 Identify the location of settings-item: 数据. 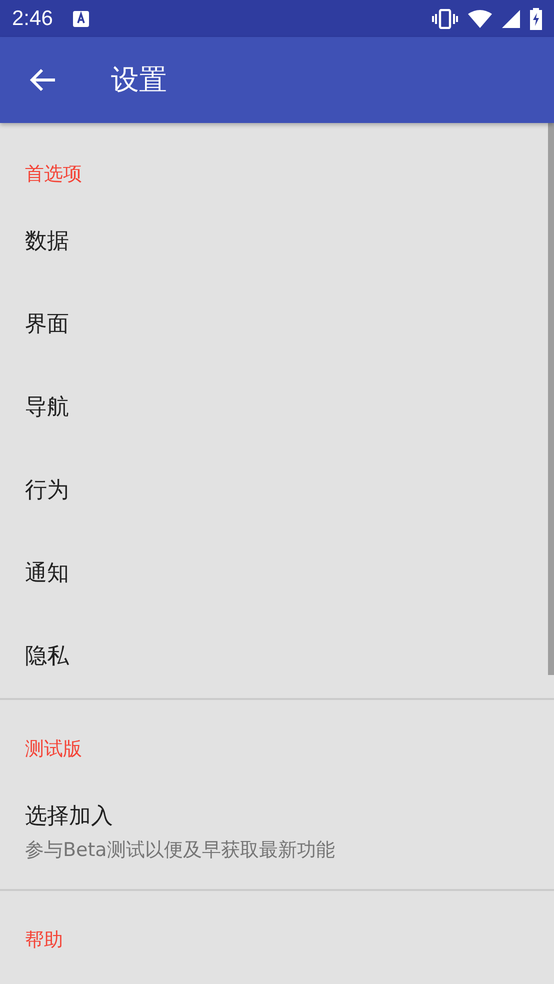
(277, 241).